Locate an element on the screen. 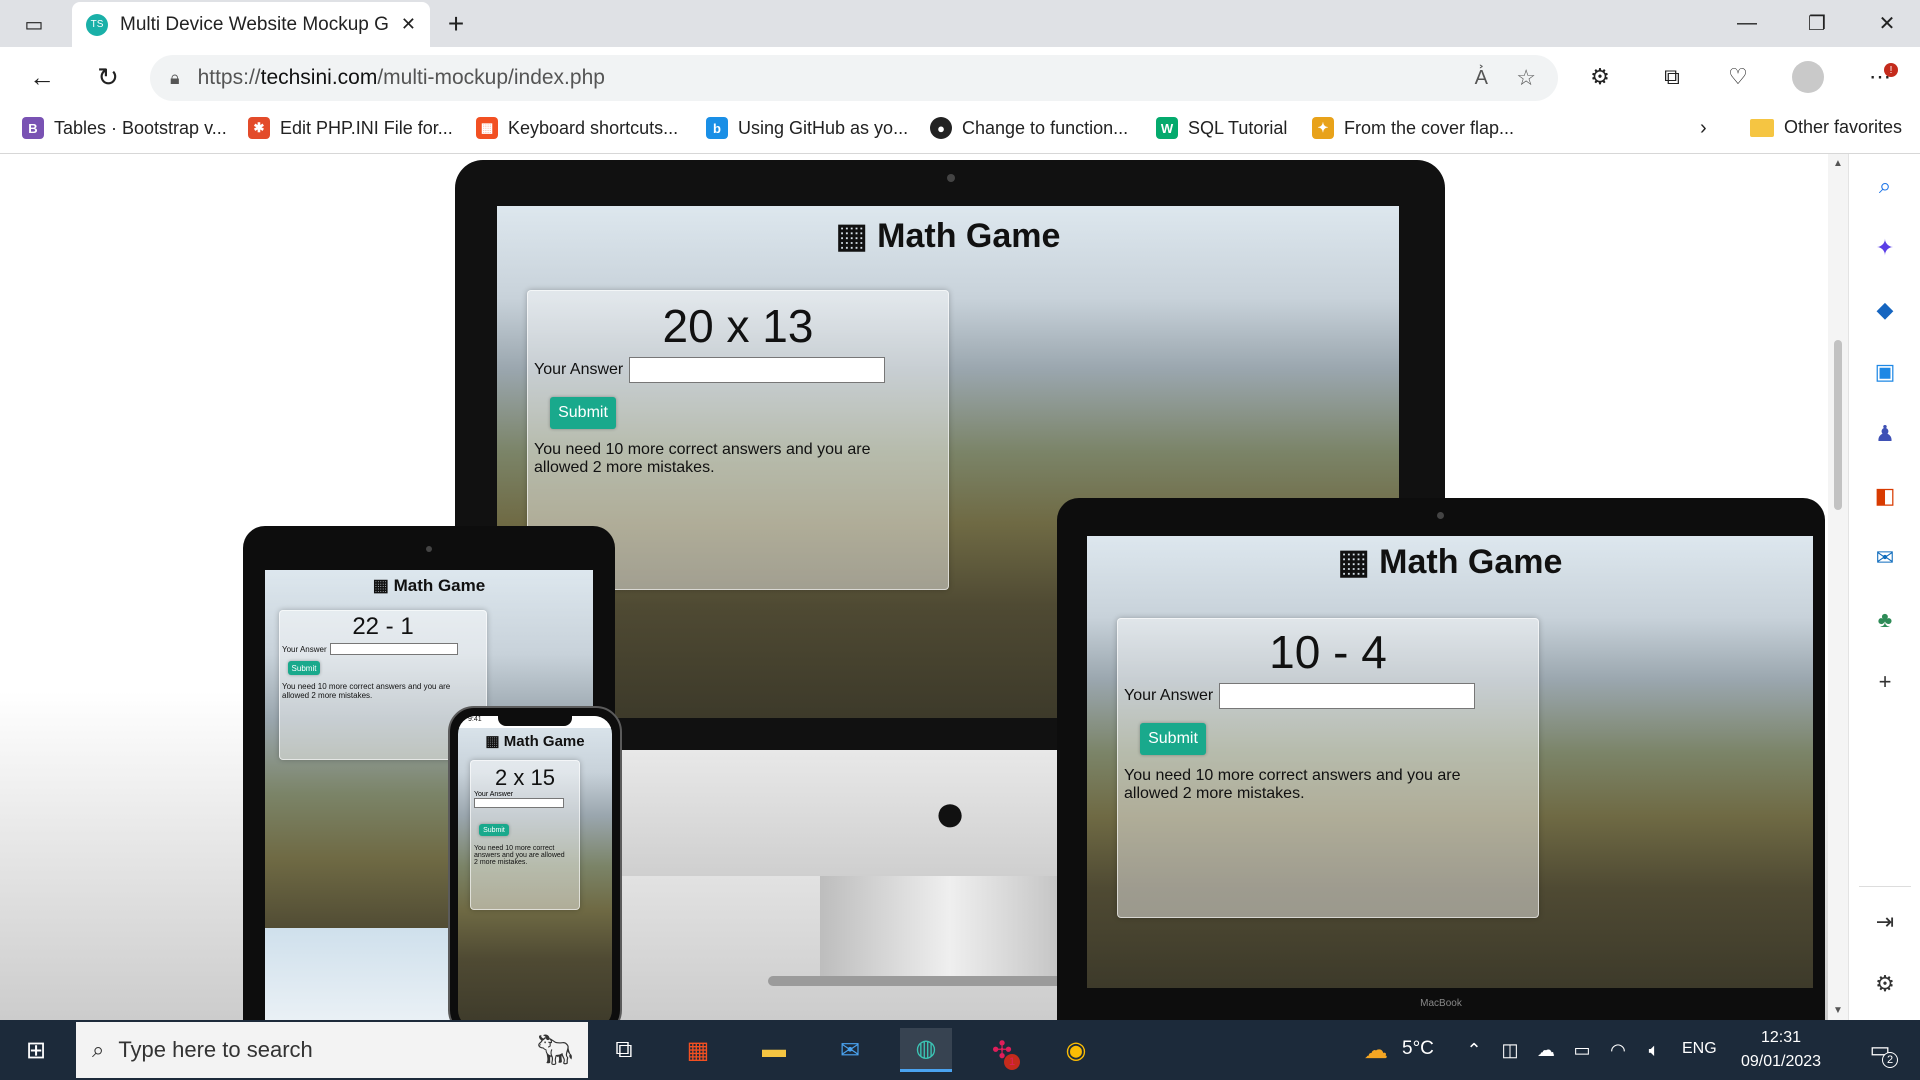 This screenshot has width=1920, height=1080. other-favorites: Other favorites is located at coordinates (1826, 127).